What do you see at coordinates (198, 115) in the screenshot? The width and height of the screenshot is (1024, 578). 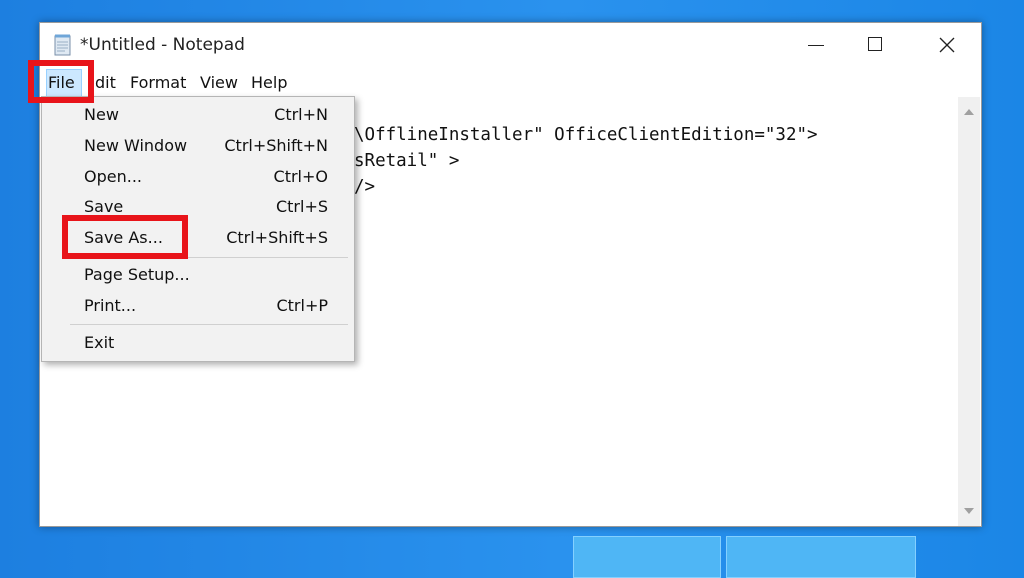 I see `menu-item-new: New Ctrl+N` at bounding box center [198, 115].